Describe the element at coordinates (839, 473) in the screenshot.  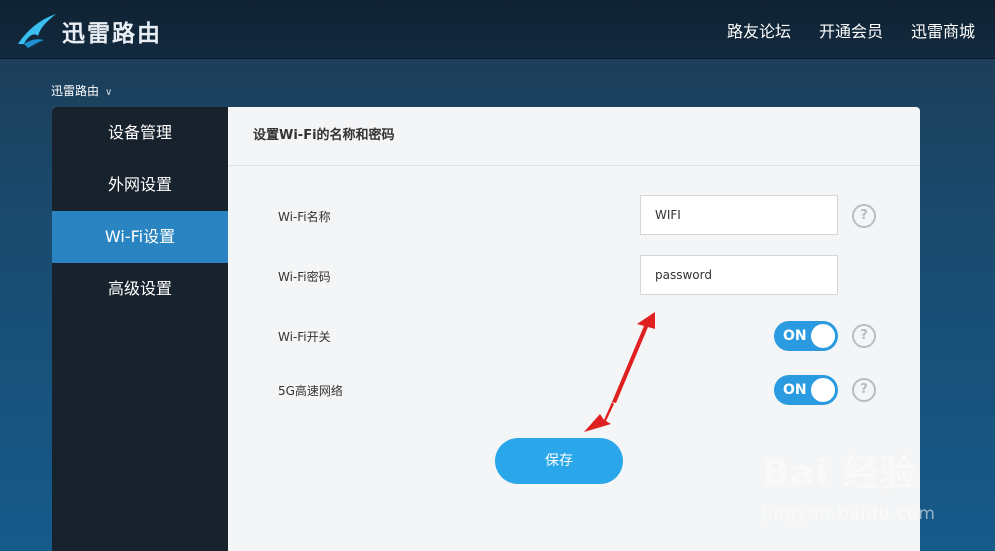
I see `watermark-main: Bai 经验` at that location.